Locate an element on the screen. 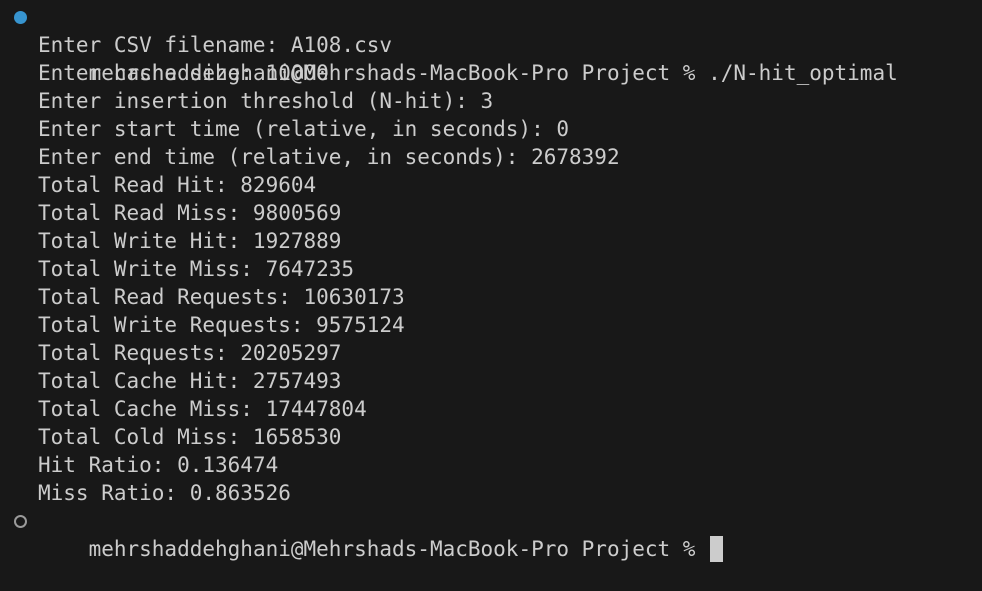 The image size is (982, 591). output-line: Total Read Miss: 9800569 is located at coordinates (190, 213).